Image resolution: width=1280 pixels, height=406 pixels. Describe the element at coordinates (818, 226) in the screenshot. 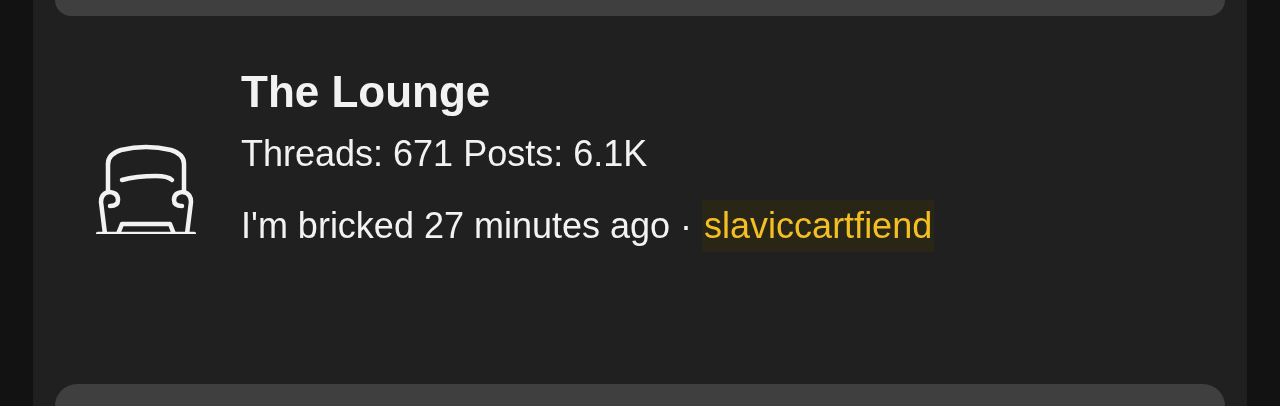

I see `username-link: slaviccartfiend` at that location.